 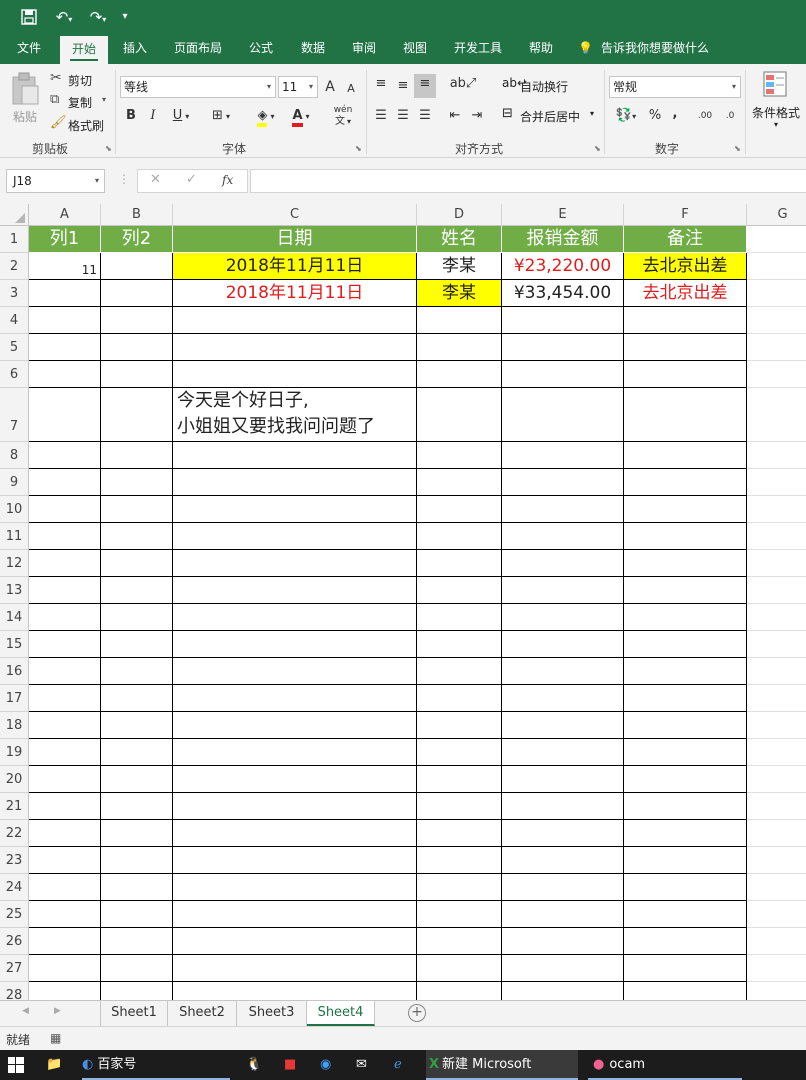 What do you see at coordinates (425, 86) in the screenshot?
I see `align-bottom-button: ≡` at bounding box center [425, 86].